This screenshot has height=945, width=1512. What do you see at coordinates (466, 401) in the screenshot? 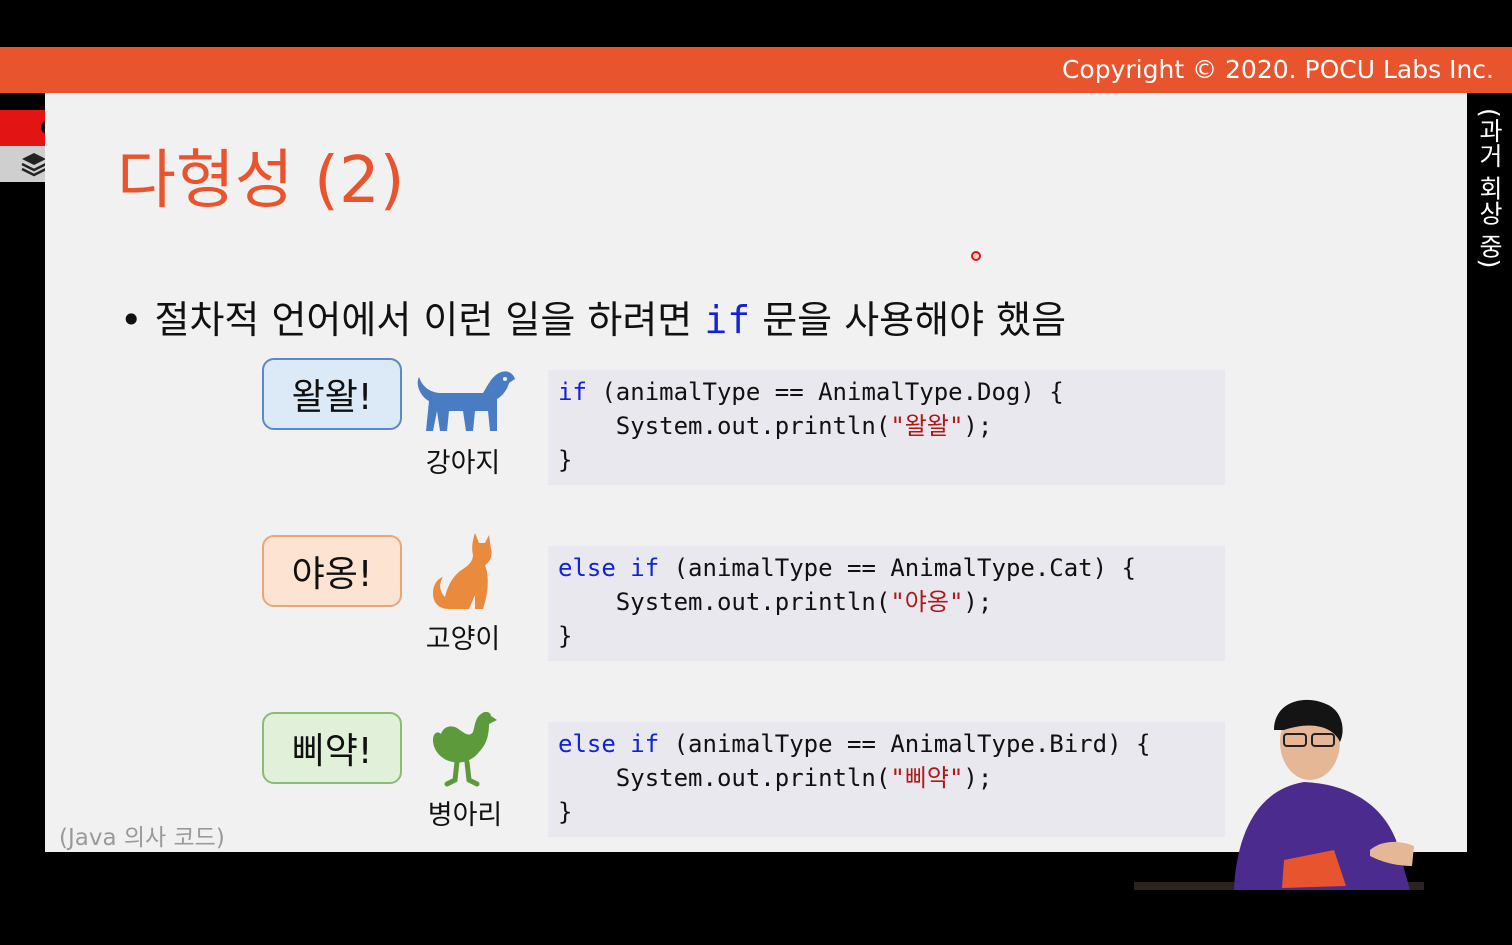
I see `dog-icon` at bounding box center [466, 401].